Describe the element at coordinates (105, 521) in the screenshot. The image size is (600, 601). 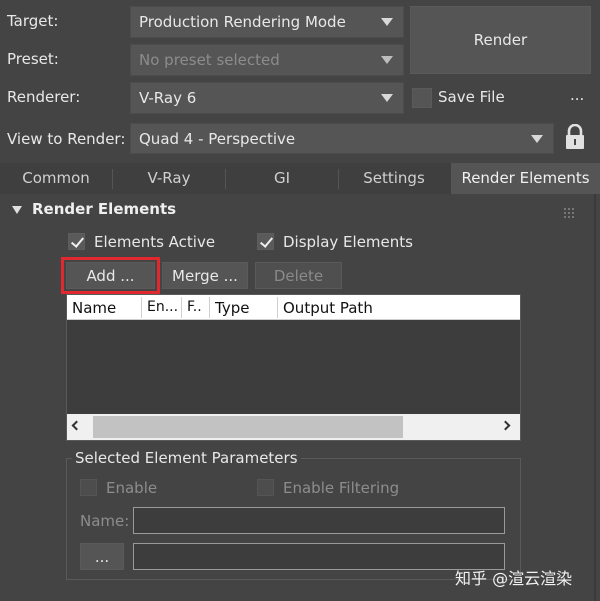
I see `name-label: Name:` at that location.